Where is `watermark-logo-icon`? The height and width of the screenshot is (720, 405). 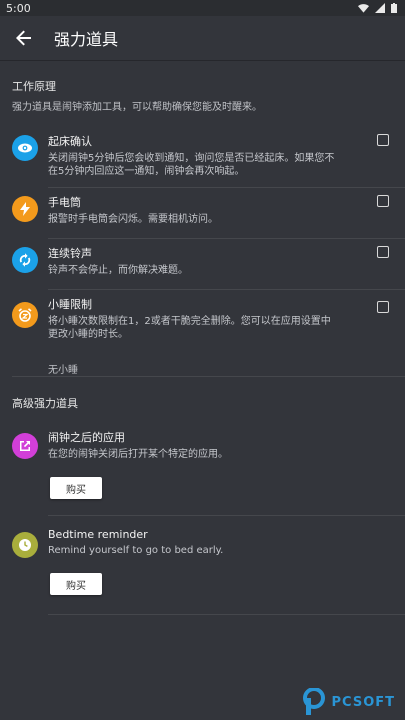 watermark-logo-icon is located at coordinates (313, 701).